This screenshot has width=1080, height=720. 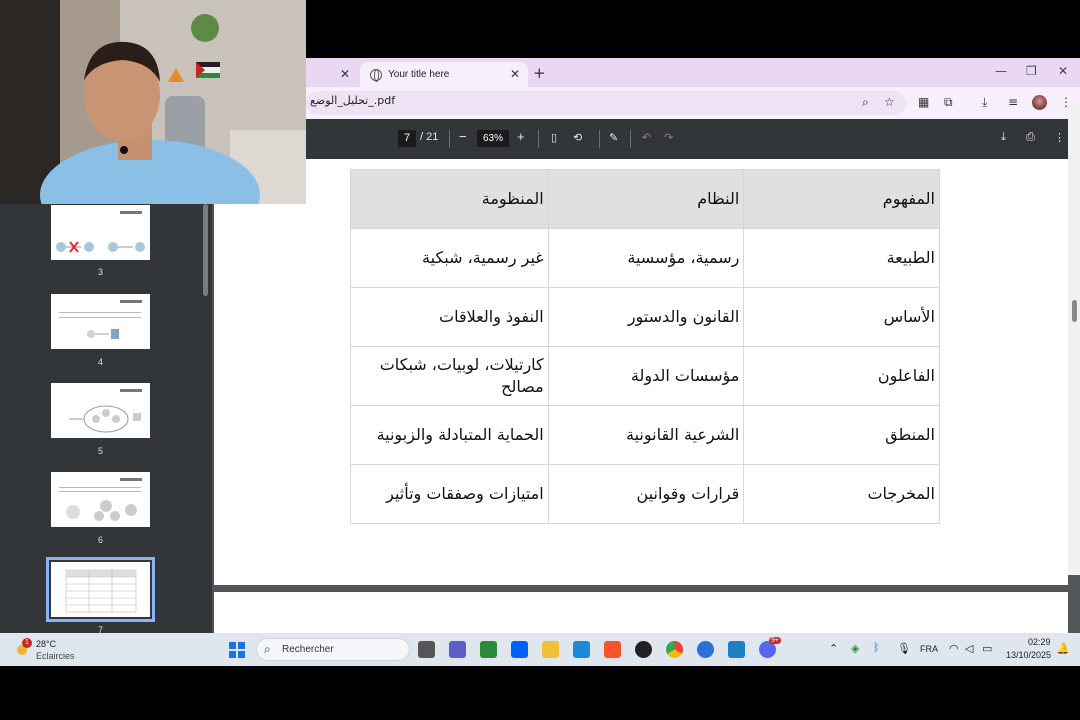 What do you see at coordinates (352, 100) in the screenshot?
I see `url-text: تحليل_الوضع_.pdf` at bounding box center [352, 100].